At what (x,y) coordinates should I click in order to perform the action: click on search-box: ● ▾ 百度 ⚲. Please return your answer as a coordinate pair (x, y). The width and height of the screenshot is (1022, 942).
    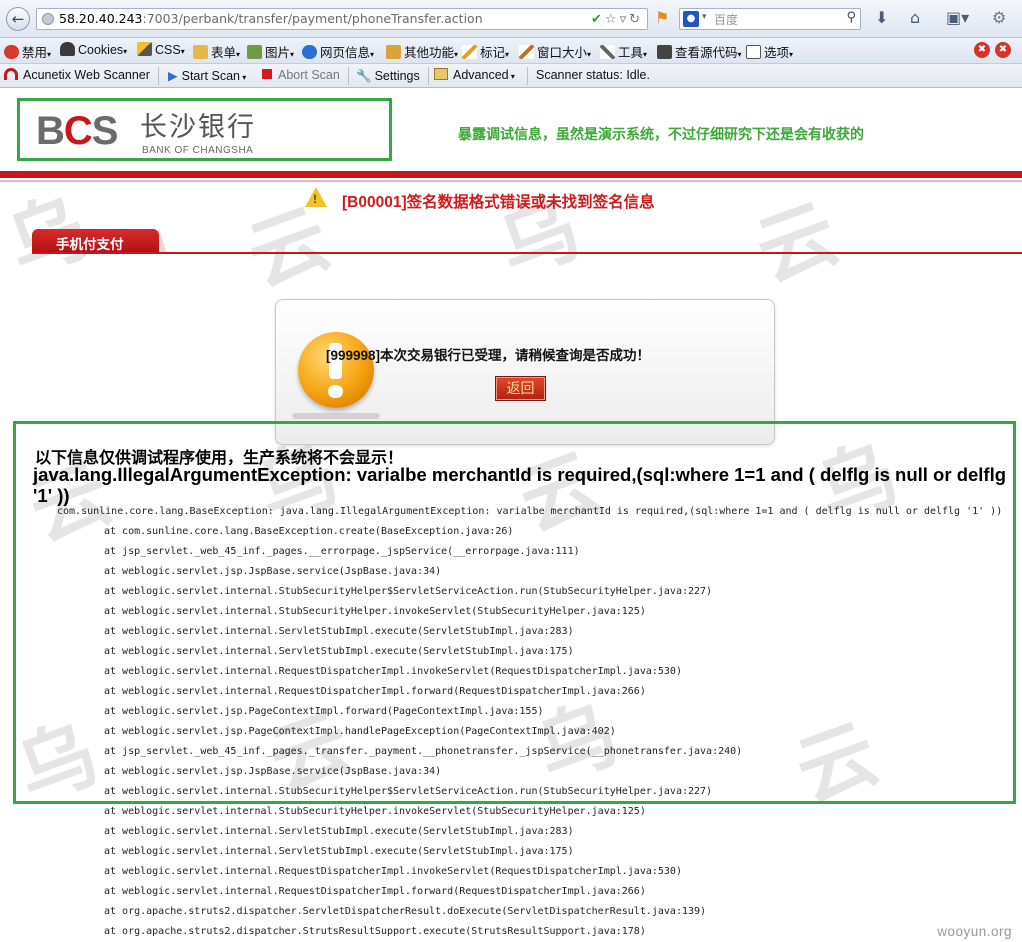
    Looking at the image, I should click on (770, 19).